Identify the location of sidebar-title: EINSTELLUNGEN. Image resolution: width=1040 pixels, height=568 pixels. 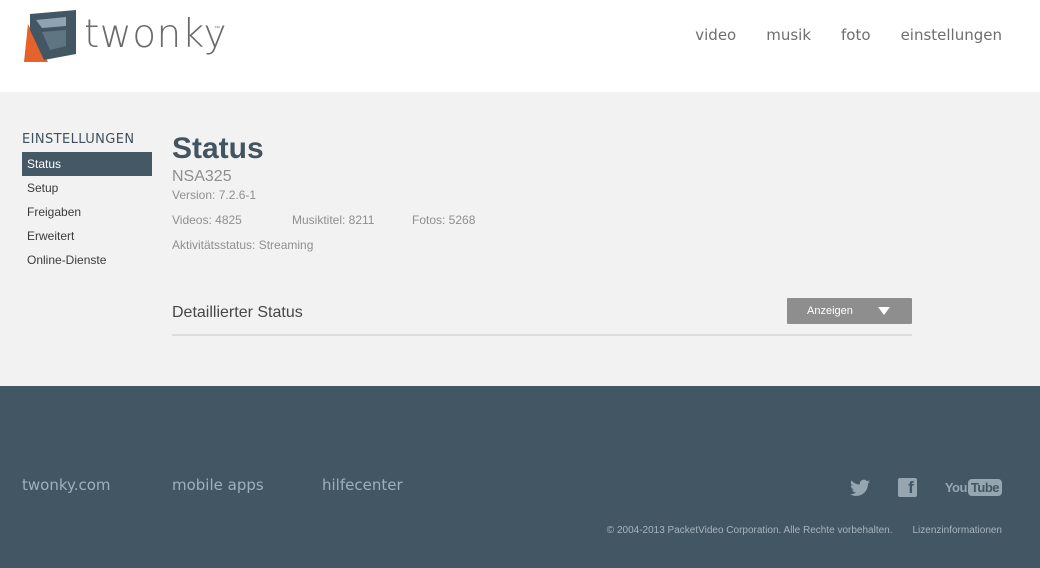
(78, 139).